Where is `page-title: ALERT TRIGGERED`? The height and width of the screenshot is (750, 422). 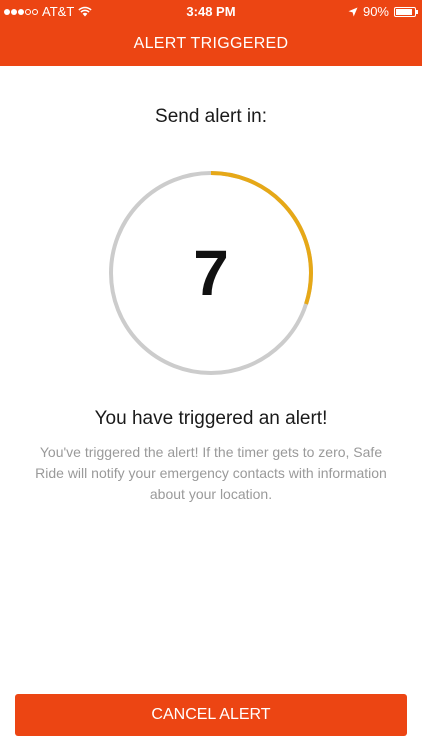
page-title: ALERT TRIGGERED is located at coordinates (211, 43).